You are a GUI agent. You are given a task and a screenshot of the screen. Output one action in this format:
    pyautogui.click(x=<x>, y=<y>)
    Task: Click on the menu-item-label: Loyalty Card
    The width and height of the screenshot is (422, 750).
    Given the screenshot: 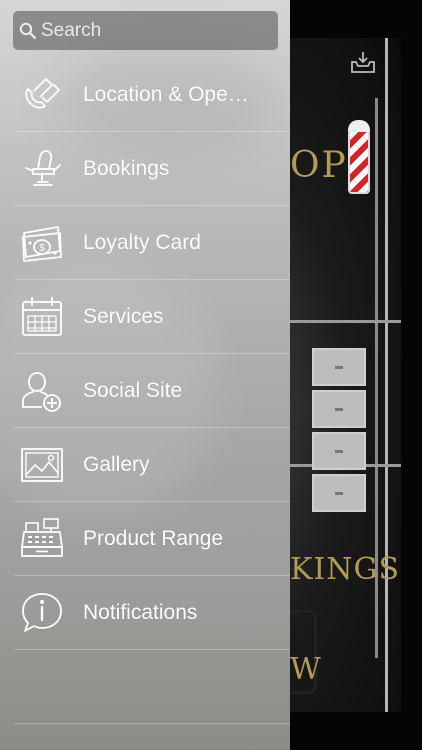 What is the action you would take?
    pyautogui.click(x=142, y=242)
    